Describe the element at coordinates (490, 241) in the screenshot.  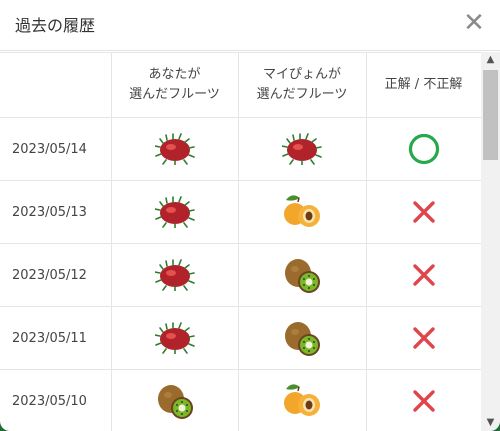
I see `vertical-scrollbar: ▲ ▼` at that location.